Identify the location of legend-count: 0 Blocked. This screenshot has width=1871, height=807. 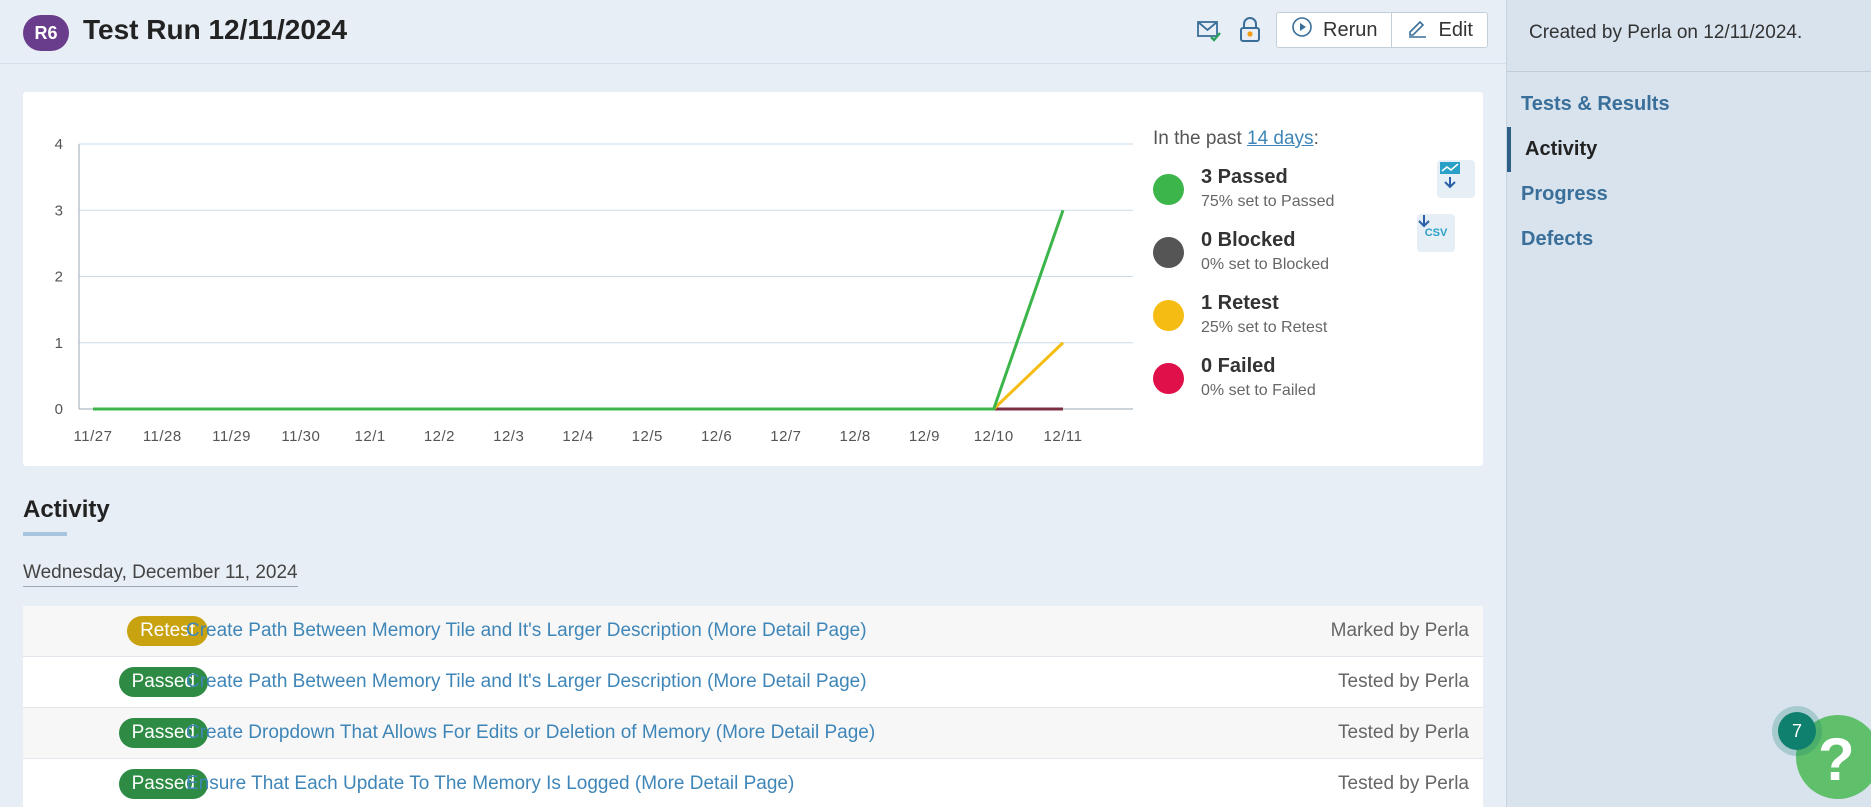
(1248, 240).